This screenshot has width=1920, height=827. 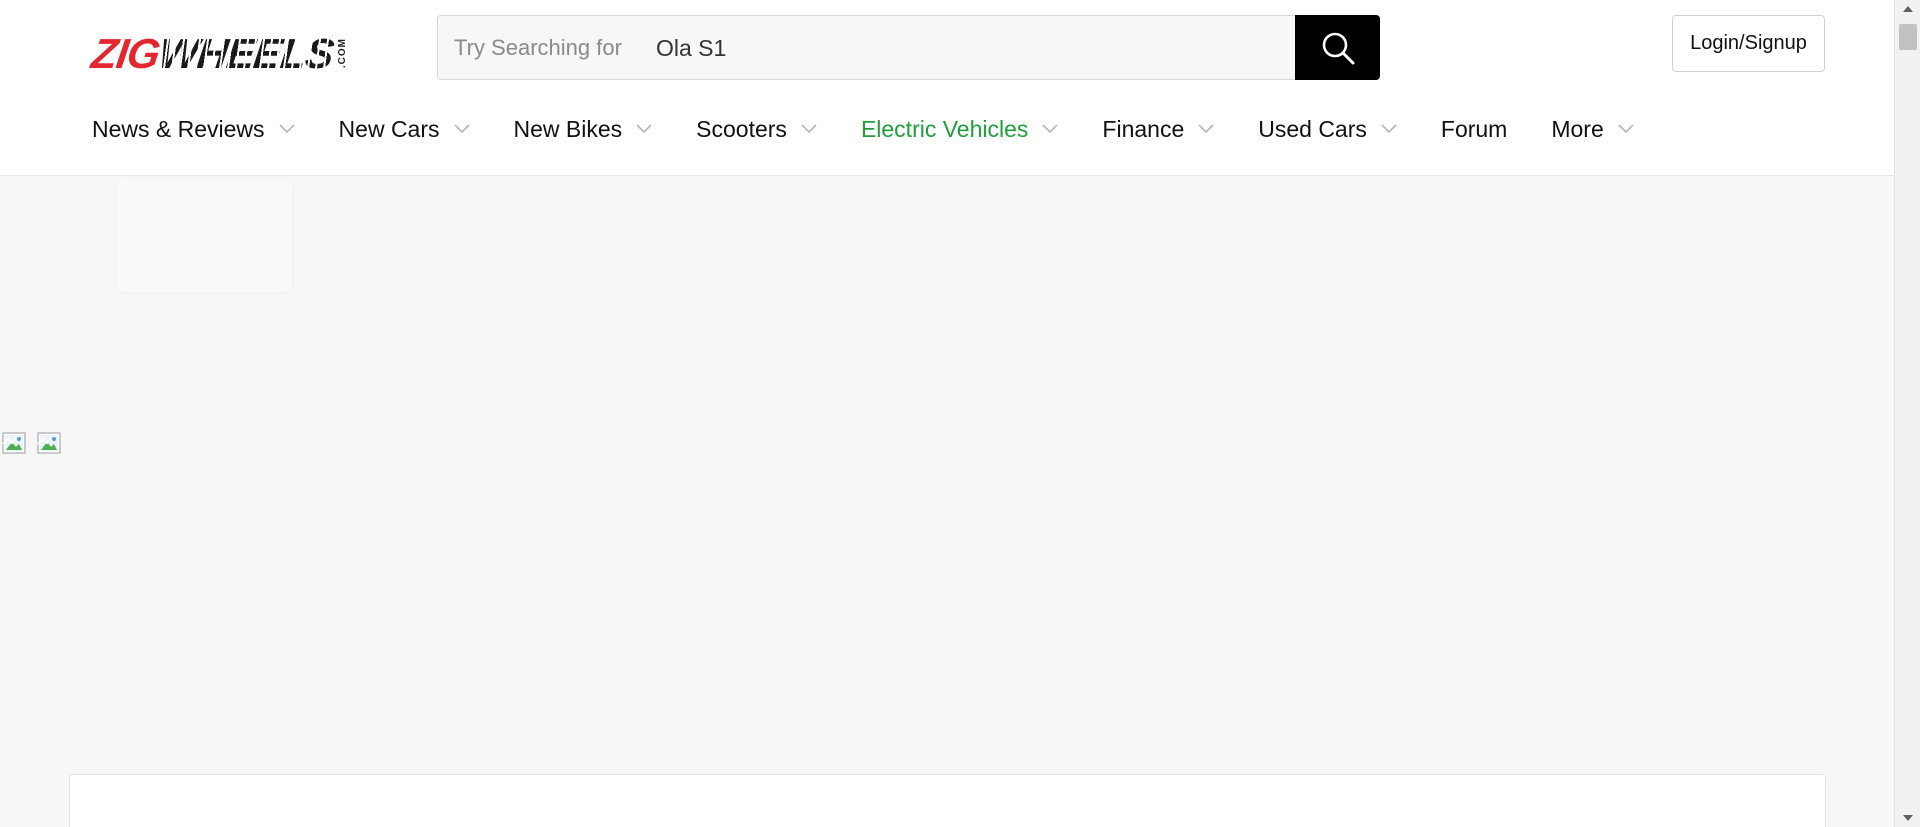 I want to click on nav-item-new-bikes: New Bikes, so click(x=583, y=129).